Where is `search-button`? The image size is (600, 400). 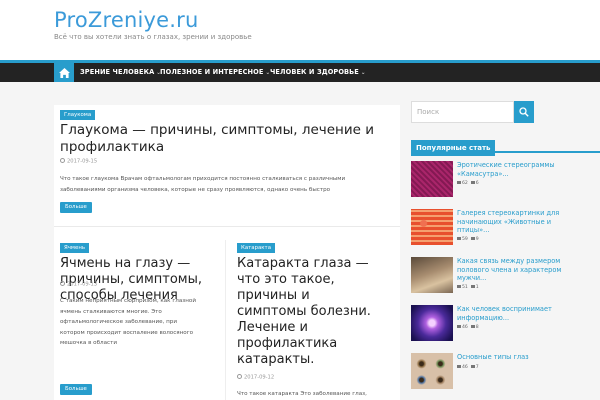
search-button is located at coordinates (524, 112).